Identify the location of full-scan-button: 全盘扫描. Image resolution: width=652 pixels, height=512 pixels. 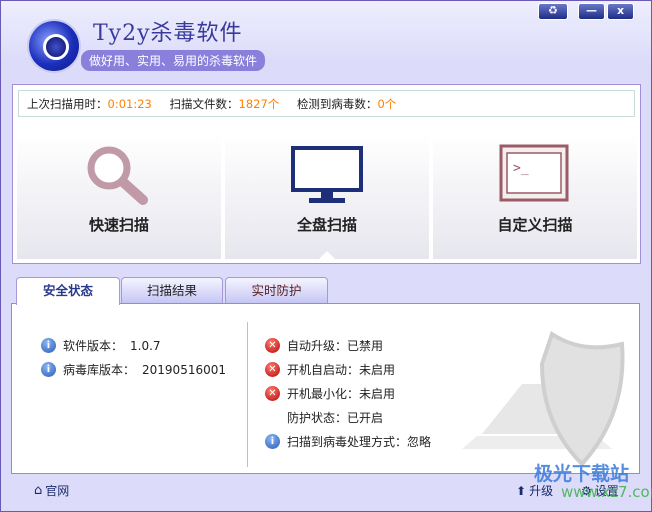
(327, 196).